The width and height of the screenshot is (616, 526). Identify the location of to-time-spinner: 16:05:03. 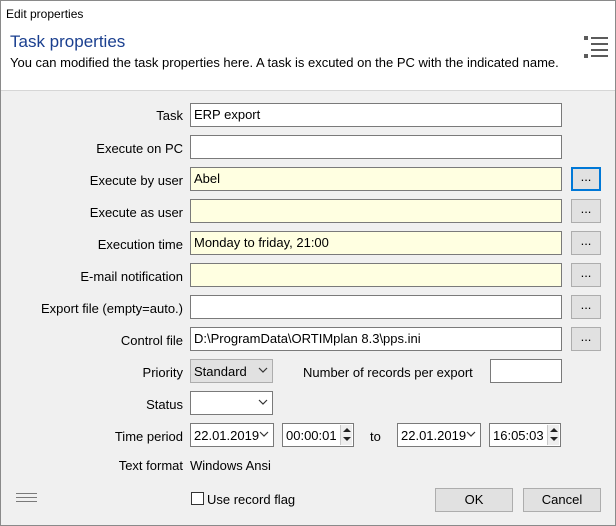
(525, 435).